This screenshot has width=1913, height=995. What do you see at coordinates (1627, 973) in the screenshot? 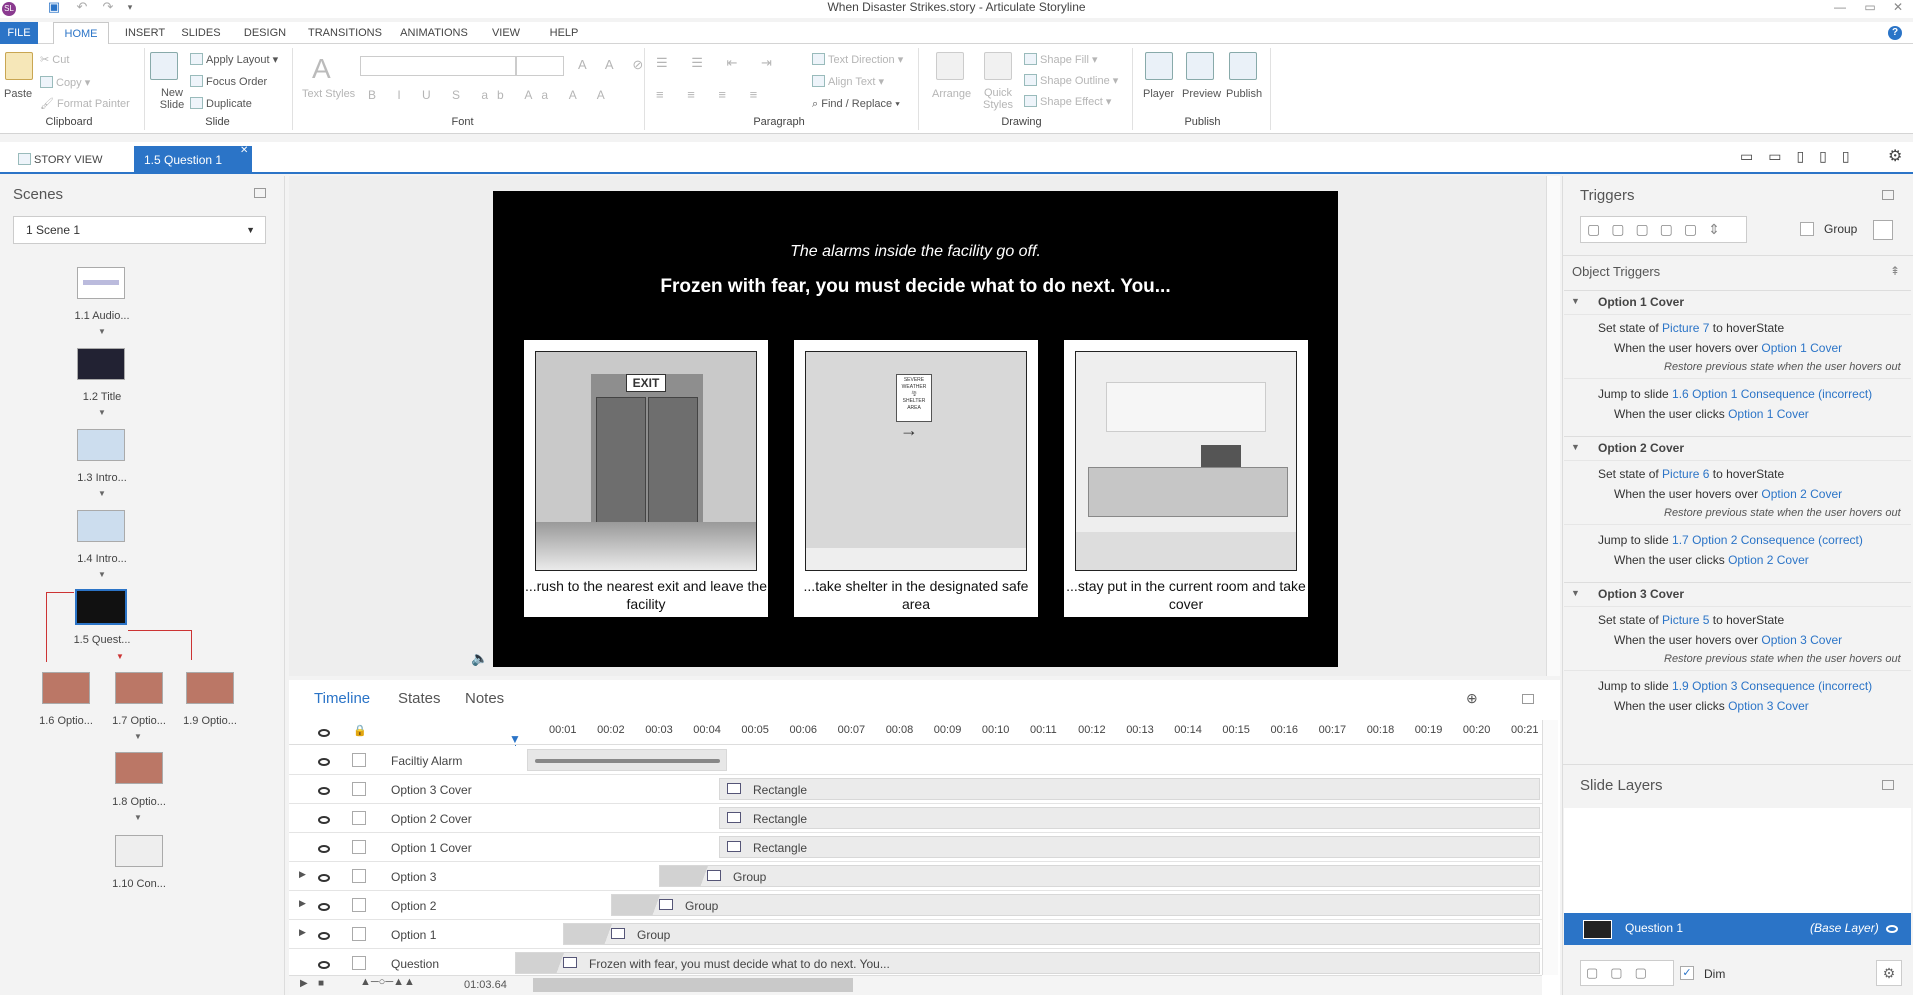
I see `layer-toolbar: ▢▢▢` at bounding box center [1627, 973].